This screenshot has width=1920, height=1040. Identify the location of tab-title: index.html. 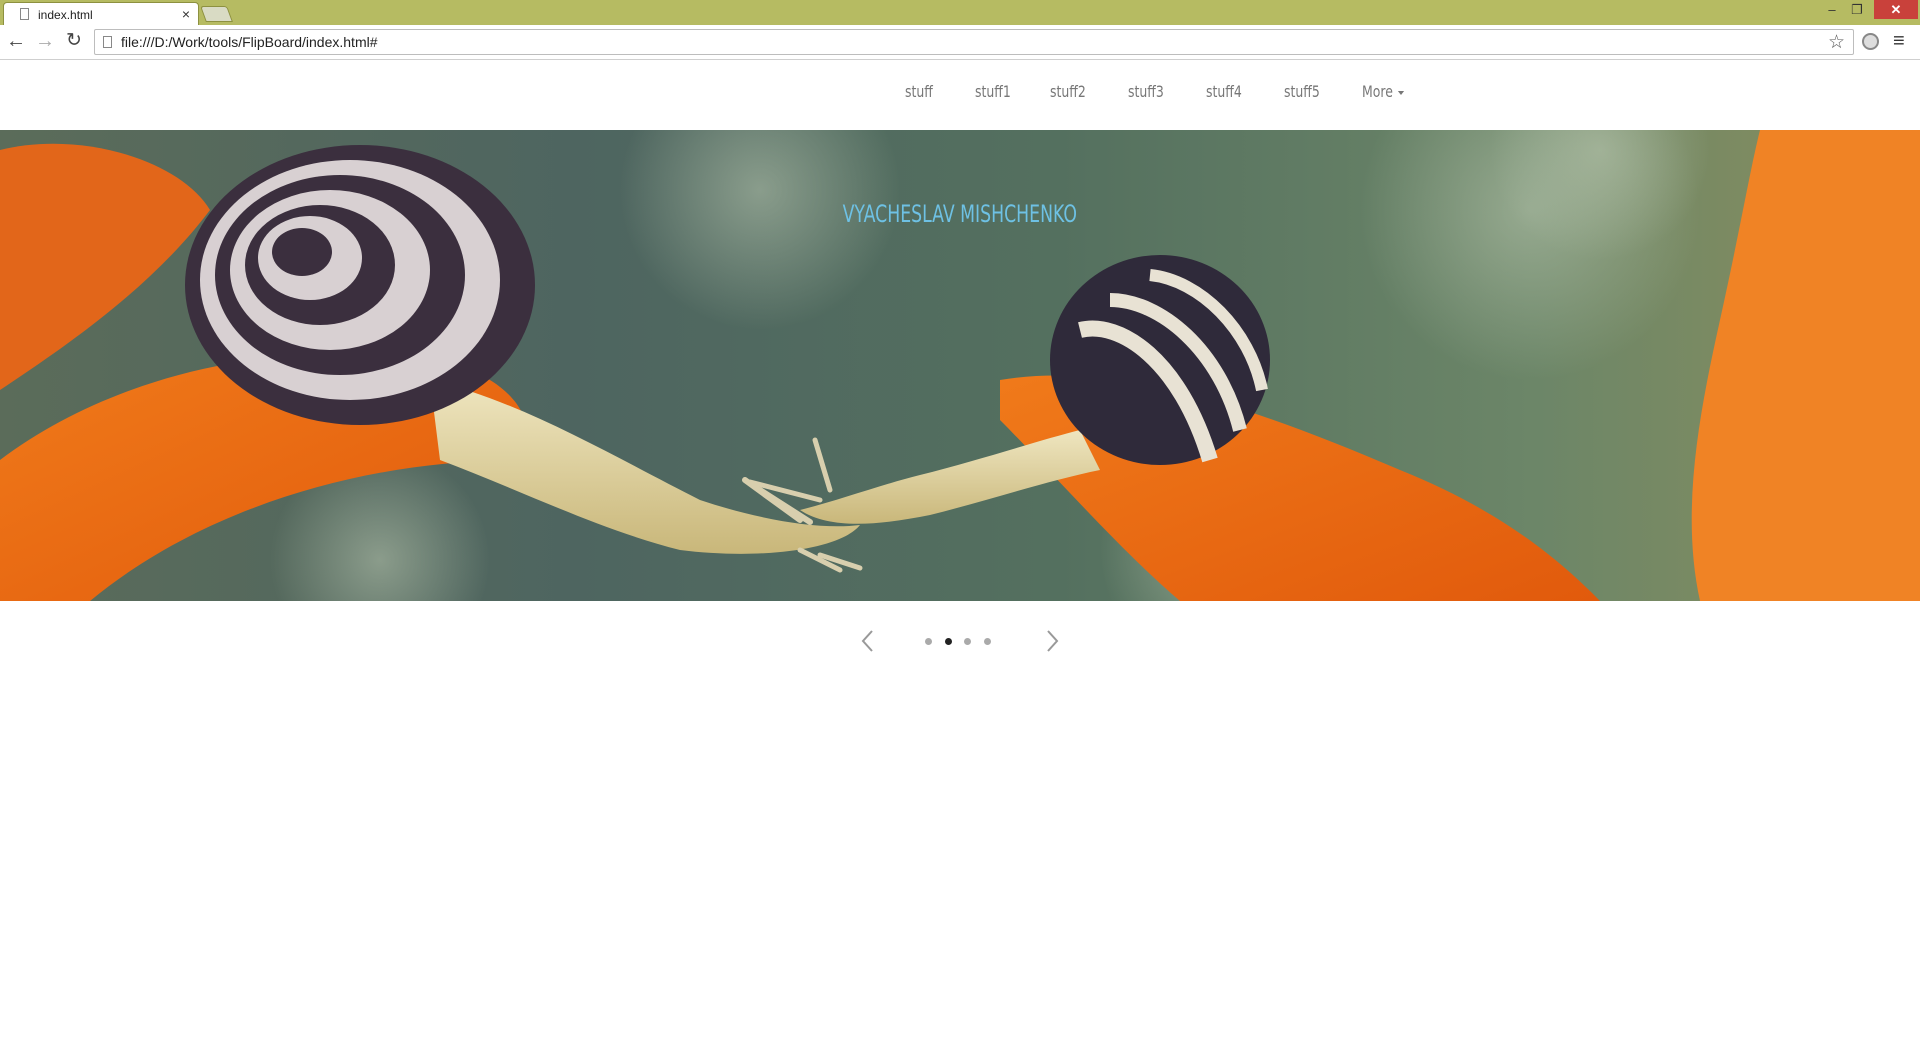
(65, 15).